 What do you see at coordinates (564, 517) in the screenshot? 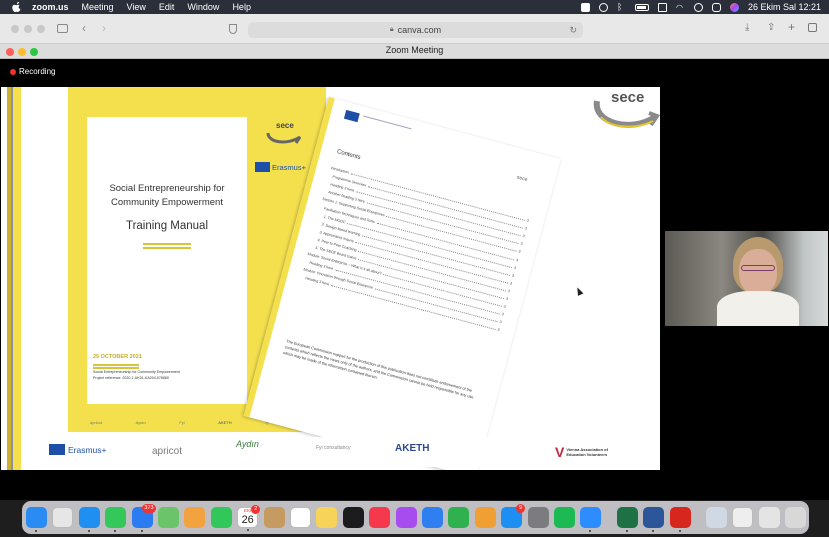
I see `dock-spotify-icon` at bounding box center [564, 517].